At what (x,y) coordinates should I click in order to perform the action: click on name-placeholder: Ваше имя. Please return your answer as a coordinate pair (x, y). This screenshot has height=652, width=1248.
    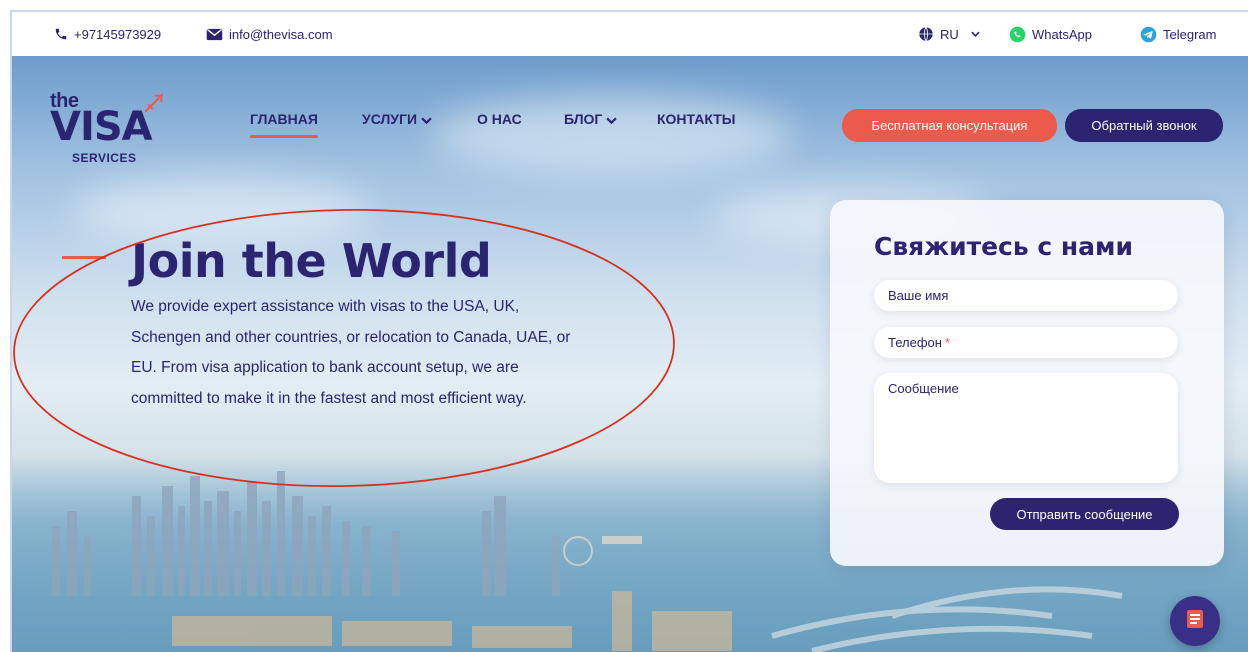
    Looking at the image, I should click on (918, 295).